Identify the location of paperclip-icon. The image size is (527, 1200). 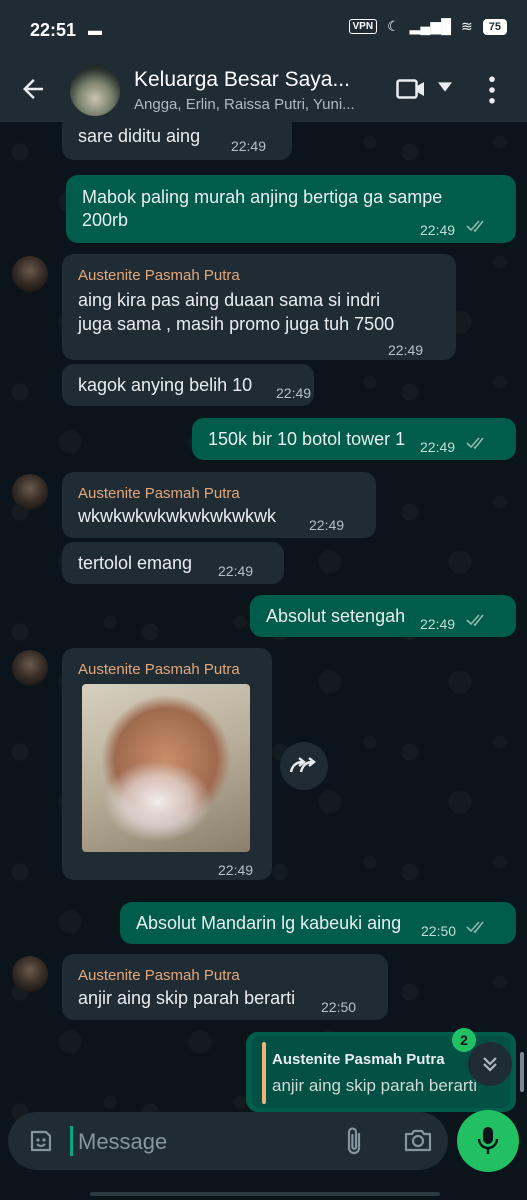
(355, 1141).